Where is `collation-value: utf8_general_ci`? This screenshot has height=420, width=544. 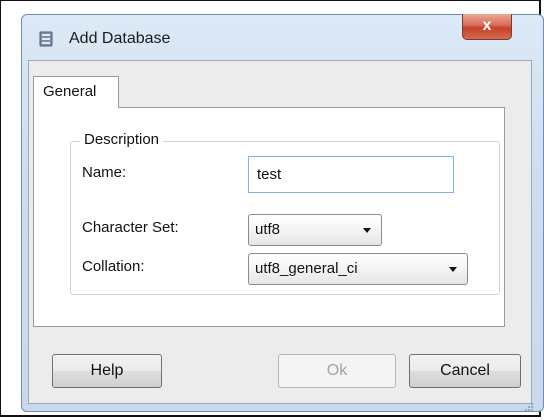 collation-value: utf8_general_ci is located at coordinates (306, 268).